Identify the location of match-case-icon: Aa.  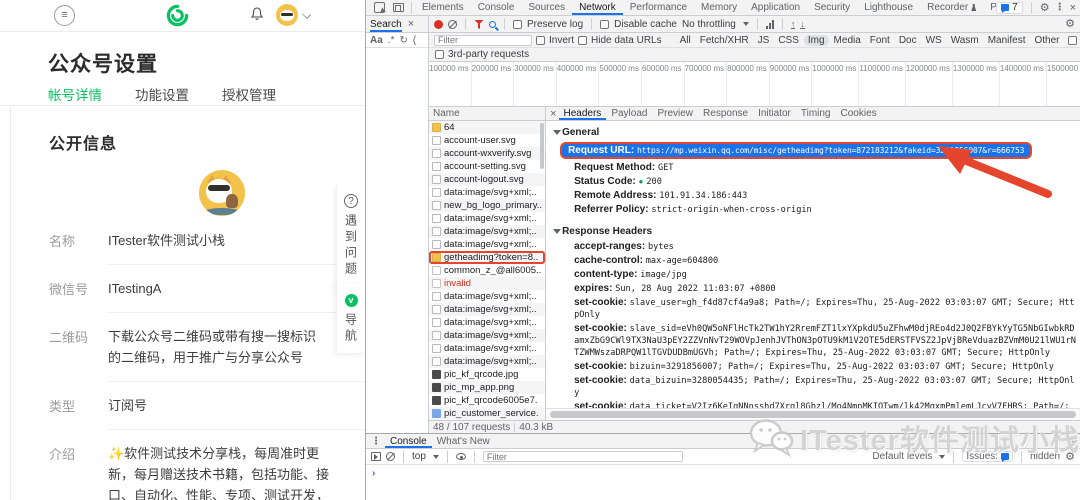
(376, 40).